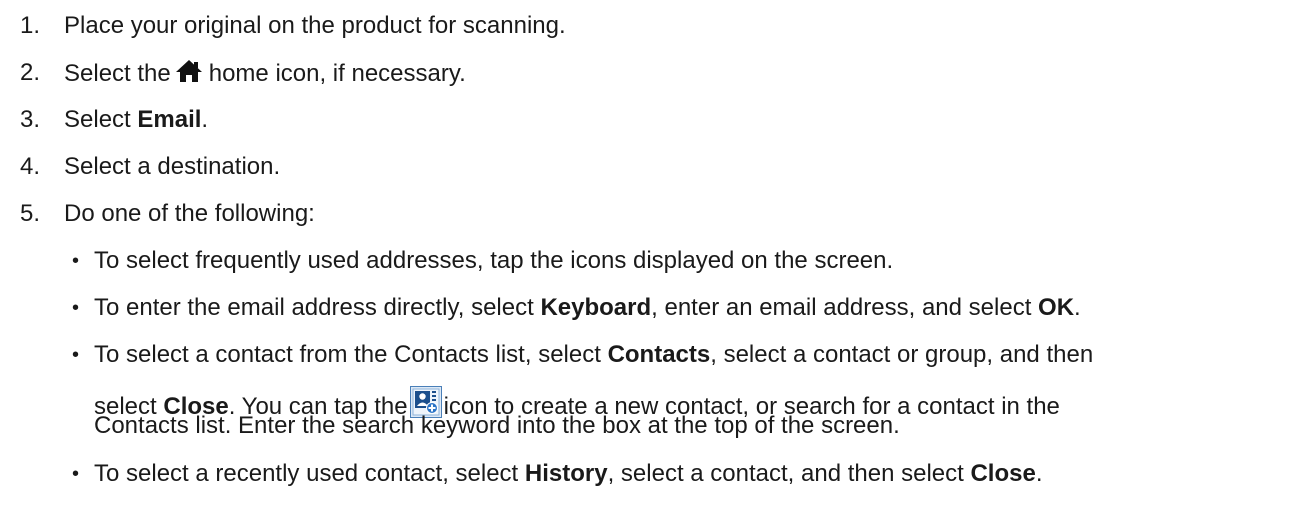 Image resolution: width=1309 pixels, height=505 pixels. What do you see at coordinates (30, 72) in the screenshot?
I see `step-number: 2.` at bounding box center [30, 72].